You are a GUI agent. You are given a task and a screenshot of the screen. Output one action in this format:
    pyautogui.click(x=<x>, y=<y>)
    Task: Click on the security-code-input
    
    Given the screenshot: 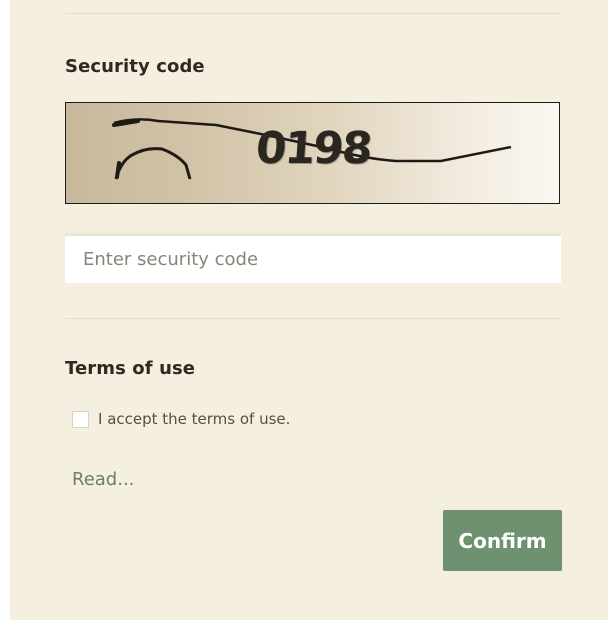 What is the action you would take?
    pyautogui.click(x=313, y=258)
    